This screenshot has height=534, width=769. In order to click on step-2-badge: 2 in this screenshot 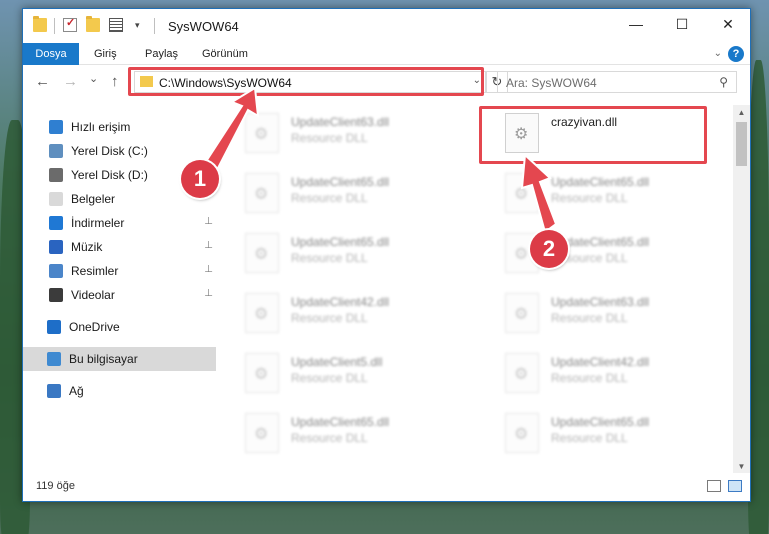, I will do `click(549, 249)`.